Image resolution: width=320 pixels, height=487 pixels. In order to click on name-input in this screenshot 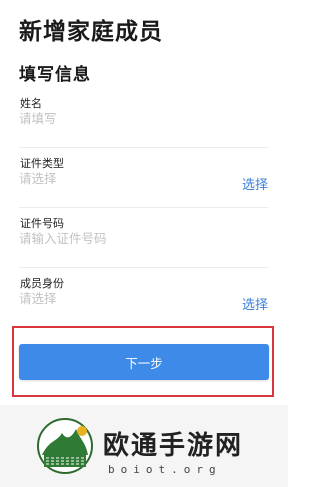, I will do `click(114, 118)`.